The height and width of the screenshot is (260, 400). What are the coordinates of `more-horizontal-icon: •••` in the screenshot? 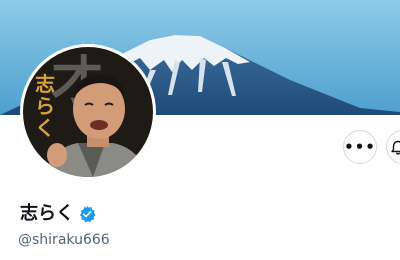 It's located at (360, 147).